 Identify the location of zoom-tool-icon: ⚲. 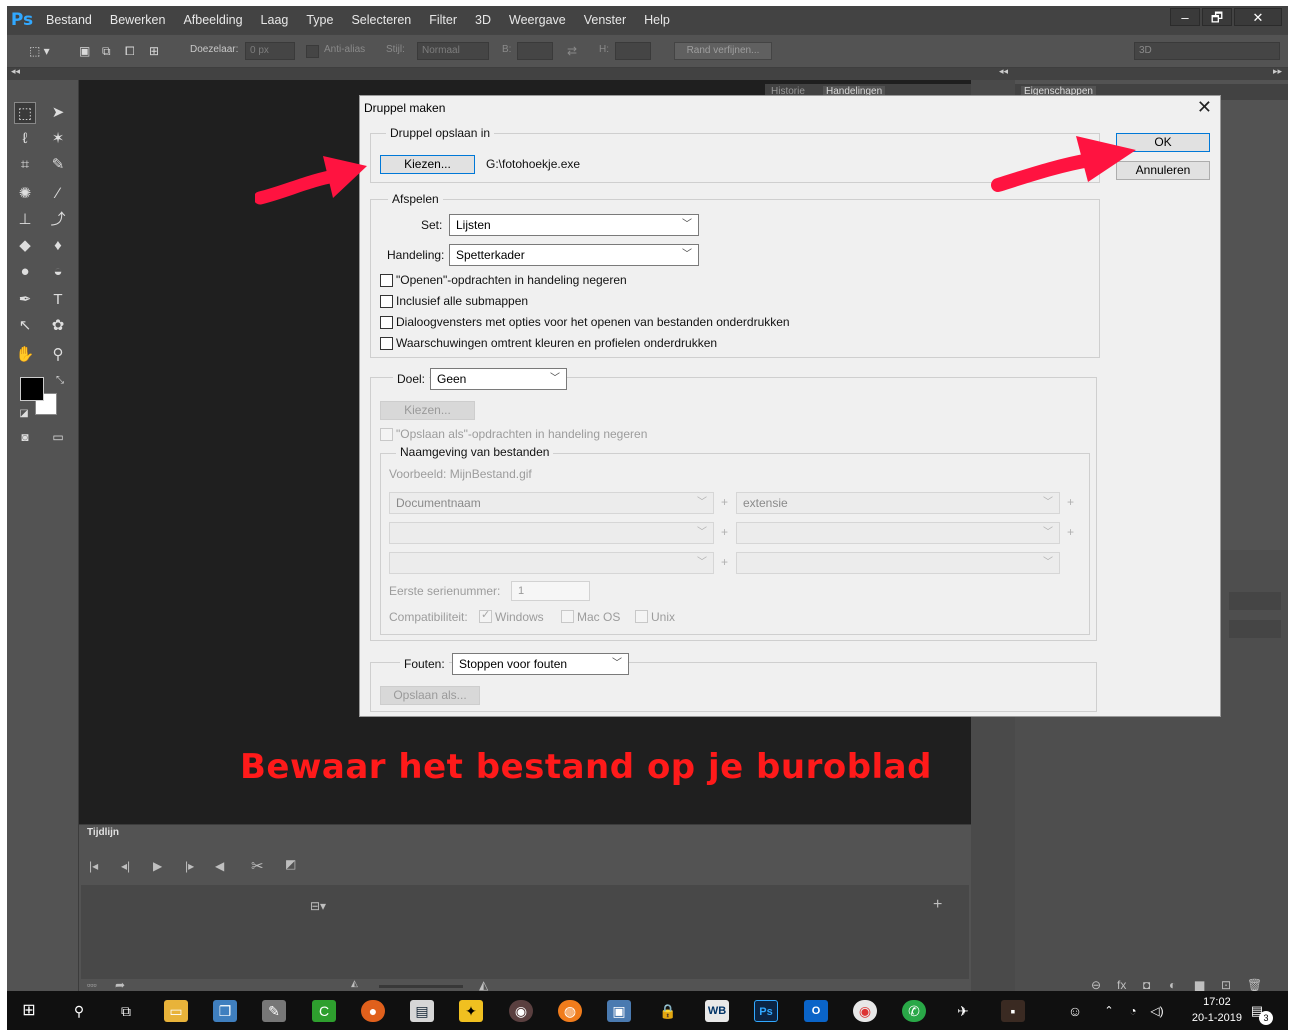
(58, 355).